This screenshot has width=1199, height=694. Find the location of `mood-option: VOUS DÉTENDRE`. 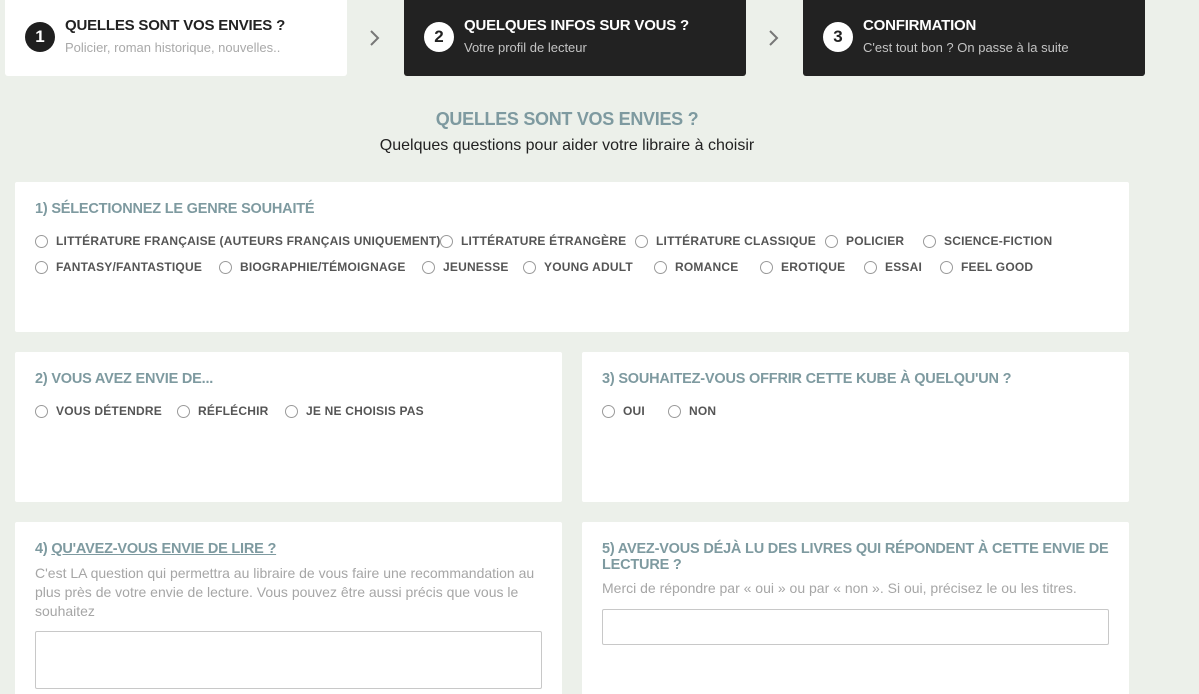

mood-option: VOUS DÉTENDRE is located at coordinates (98, 411).